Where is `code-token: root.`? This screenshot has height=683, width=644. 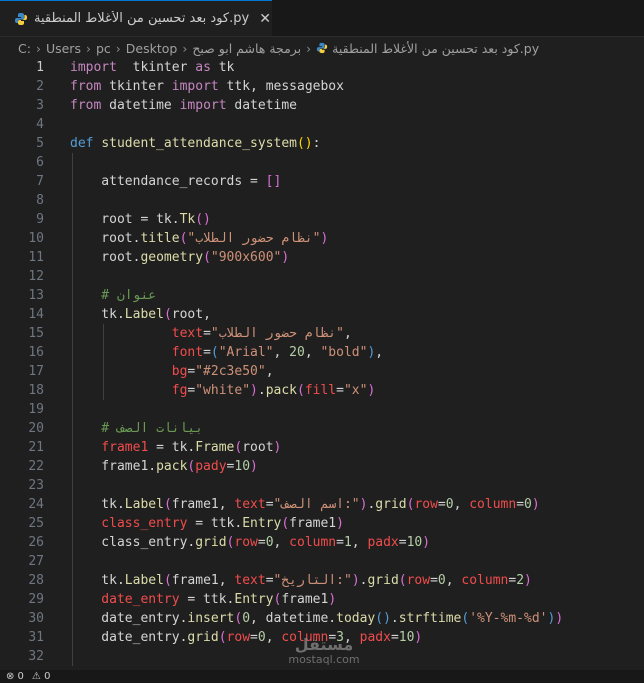
code-token: root. is located at coordinates (105, 257).